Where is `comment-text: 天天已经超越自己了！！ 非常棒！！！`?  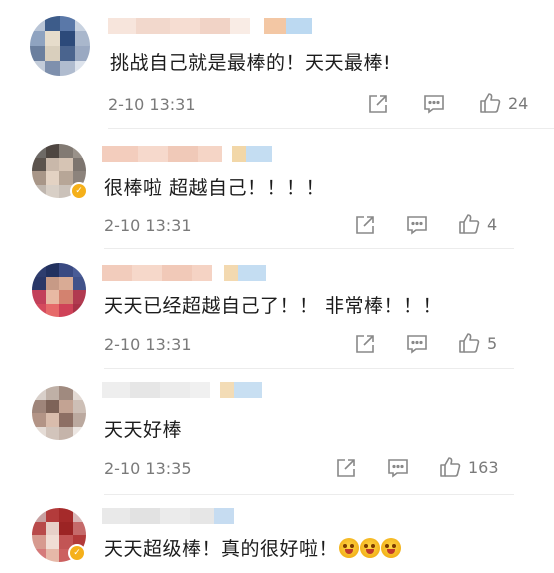
comment-text: 天天已经超越自己了！！ 非常棒！！！ is located at coordinates (273, 306).